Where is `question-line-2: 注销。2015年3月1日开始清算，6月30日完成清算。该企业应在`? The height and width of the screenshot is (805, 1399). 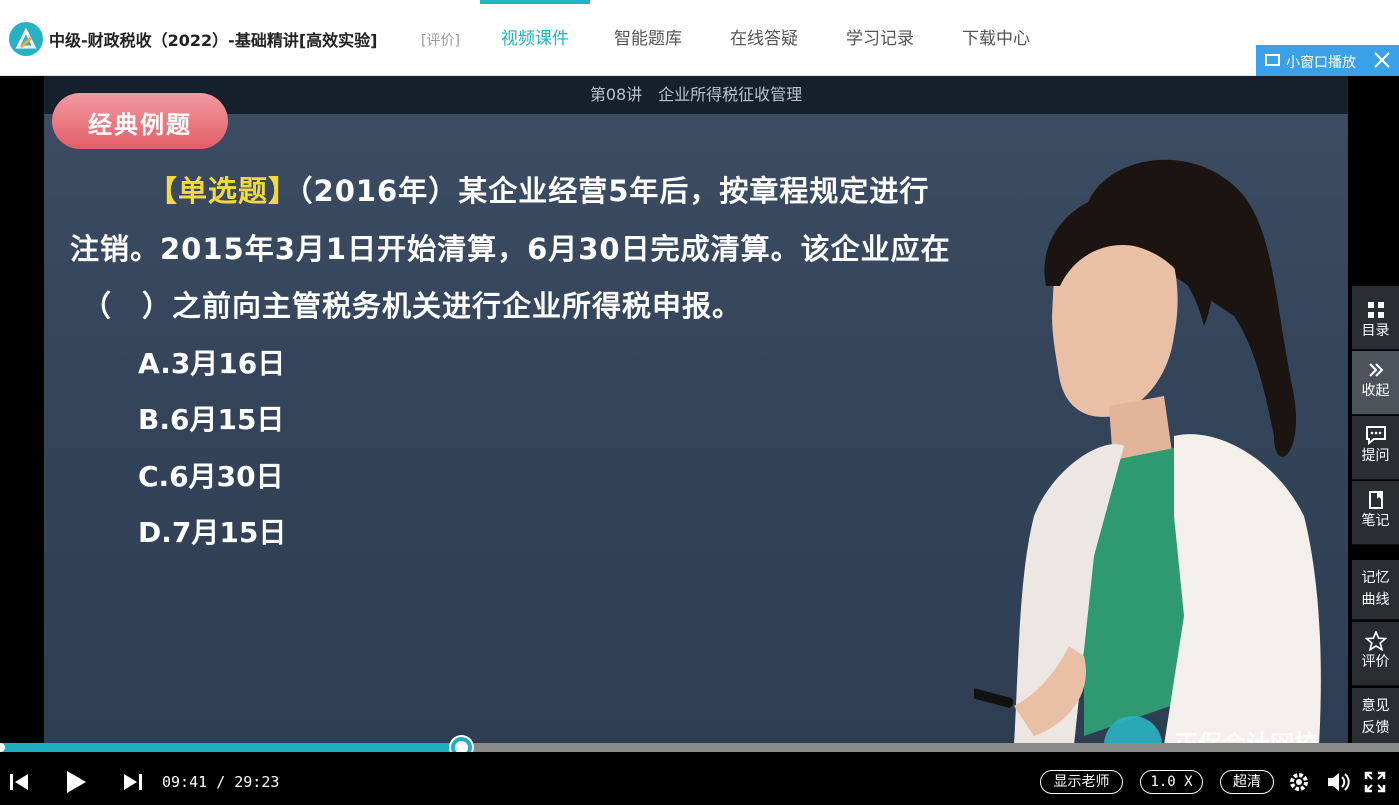 question-line-2: 注销。2015年3月1日开始清算，6月30日完成清算。该企业应在 is located at coordinates (510, 249).